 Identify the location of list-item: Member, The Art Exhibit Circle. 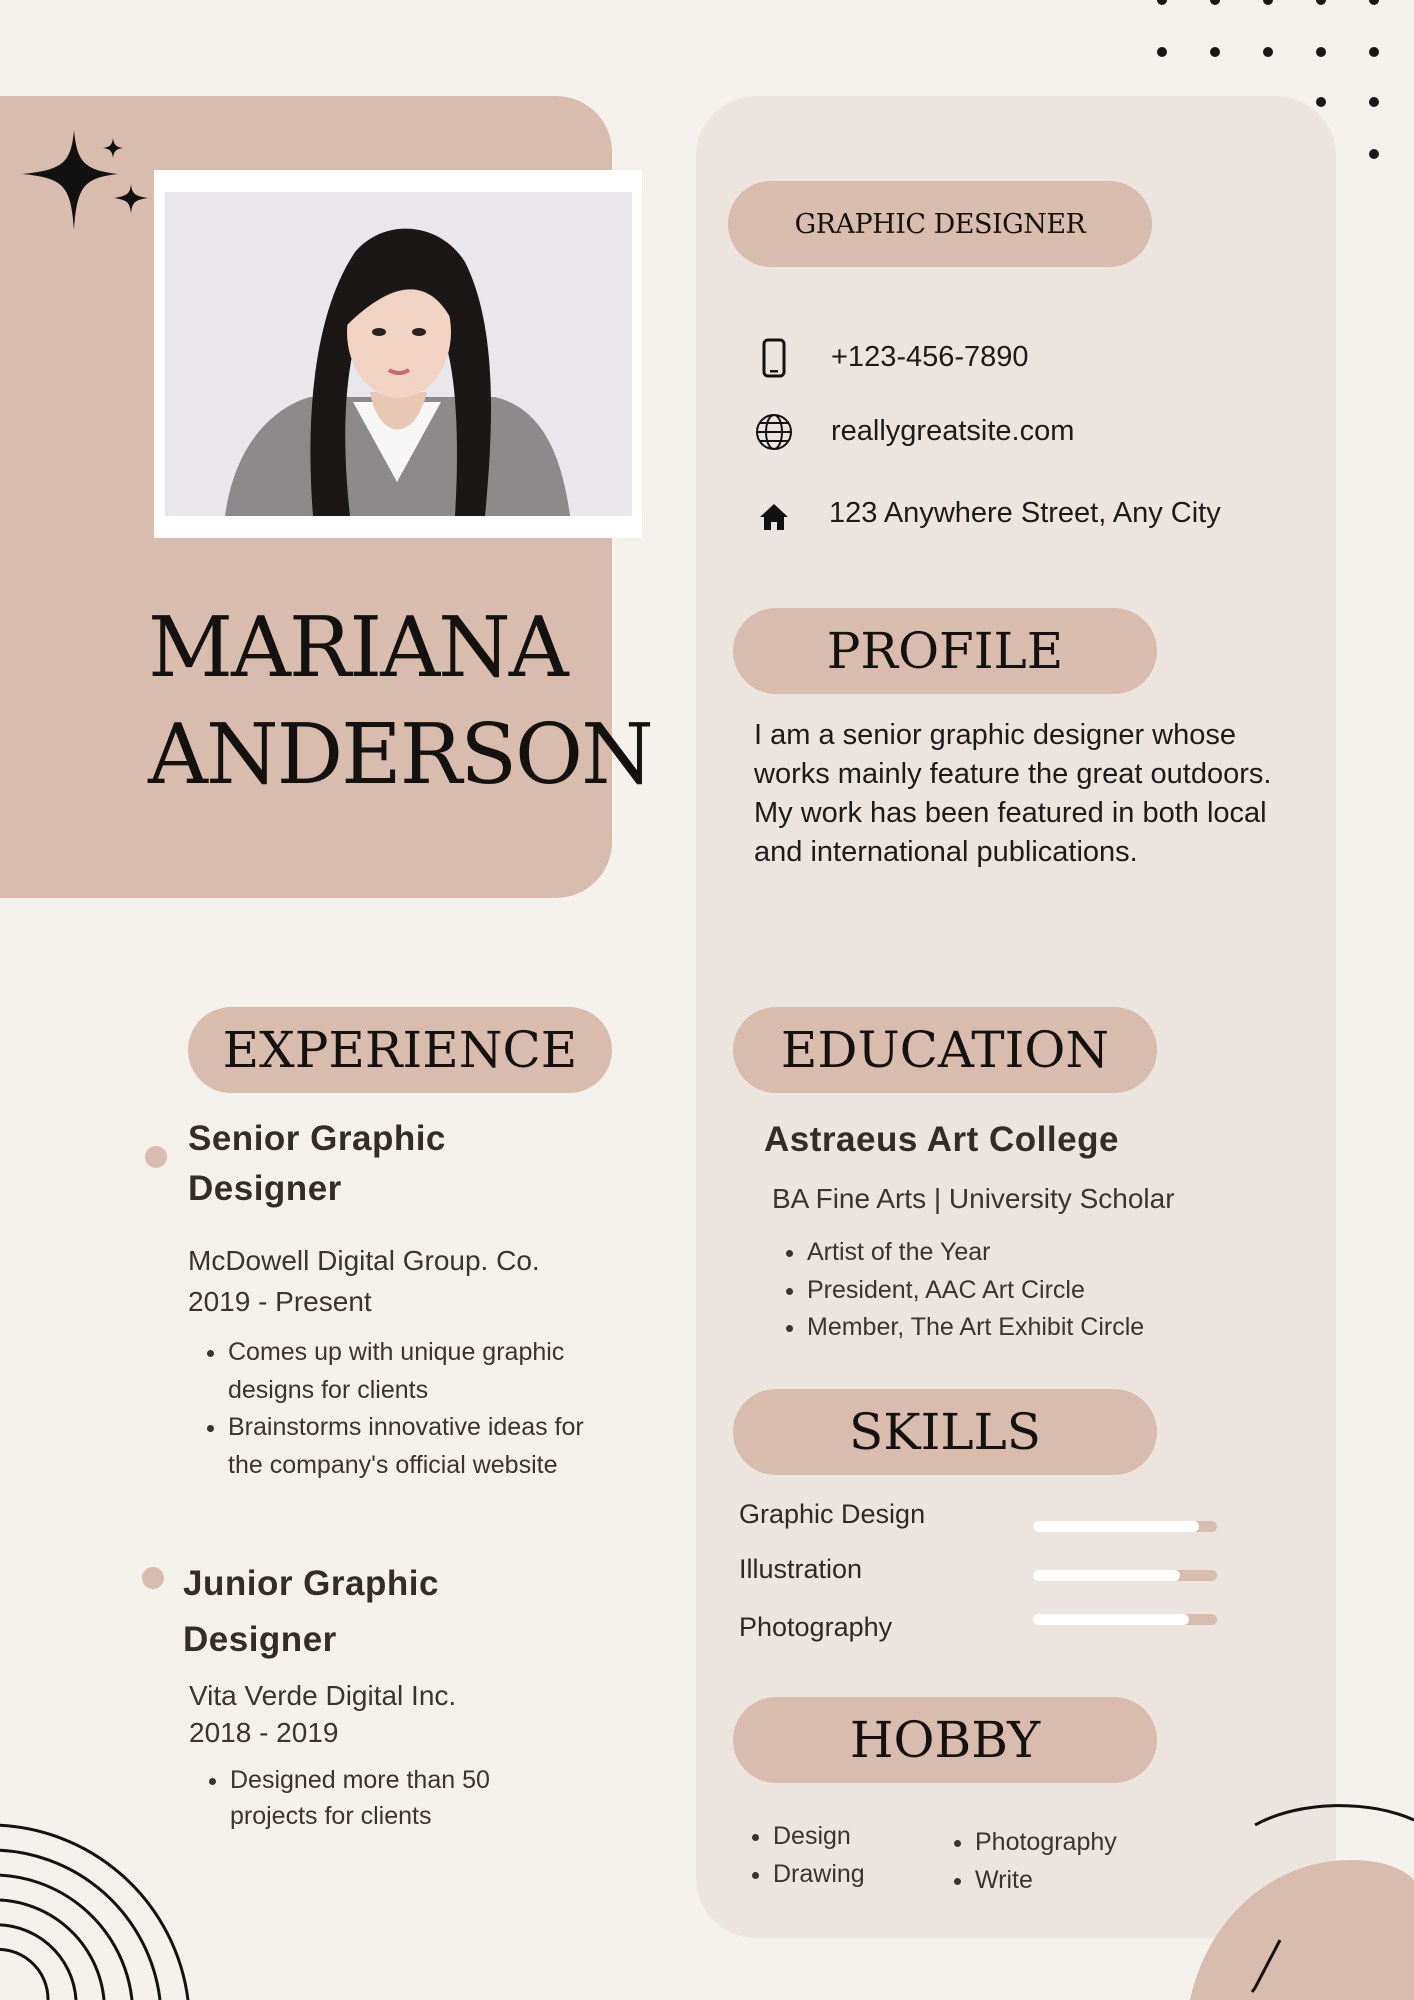
(1057, 1328).